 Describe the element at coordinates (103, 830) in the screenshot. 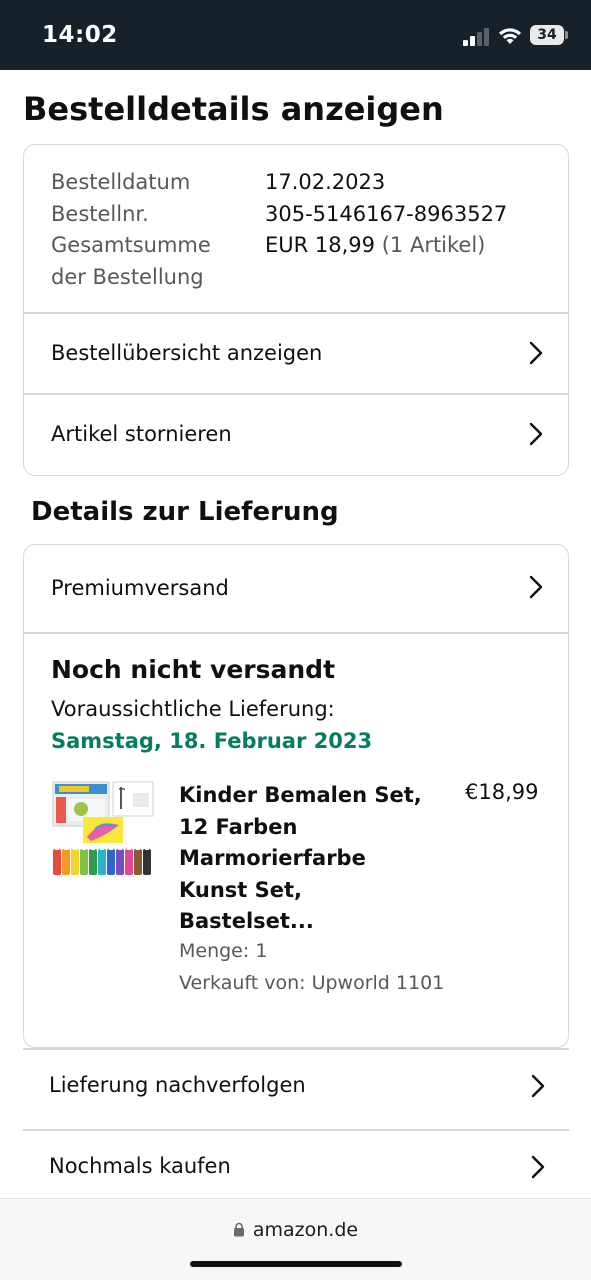

I see `product-image` at that location.